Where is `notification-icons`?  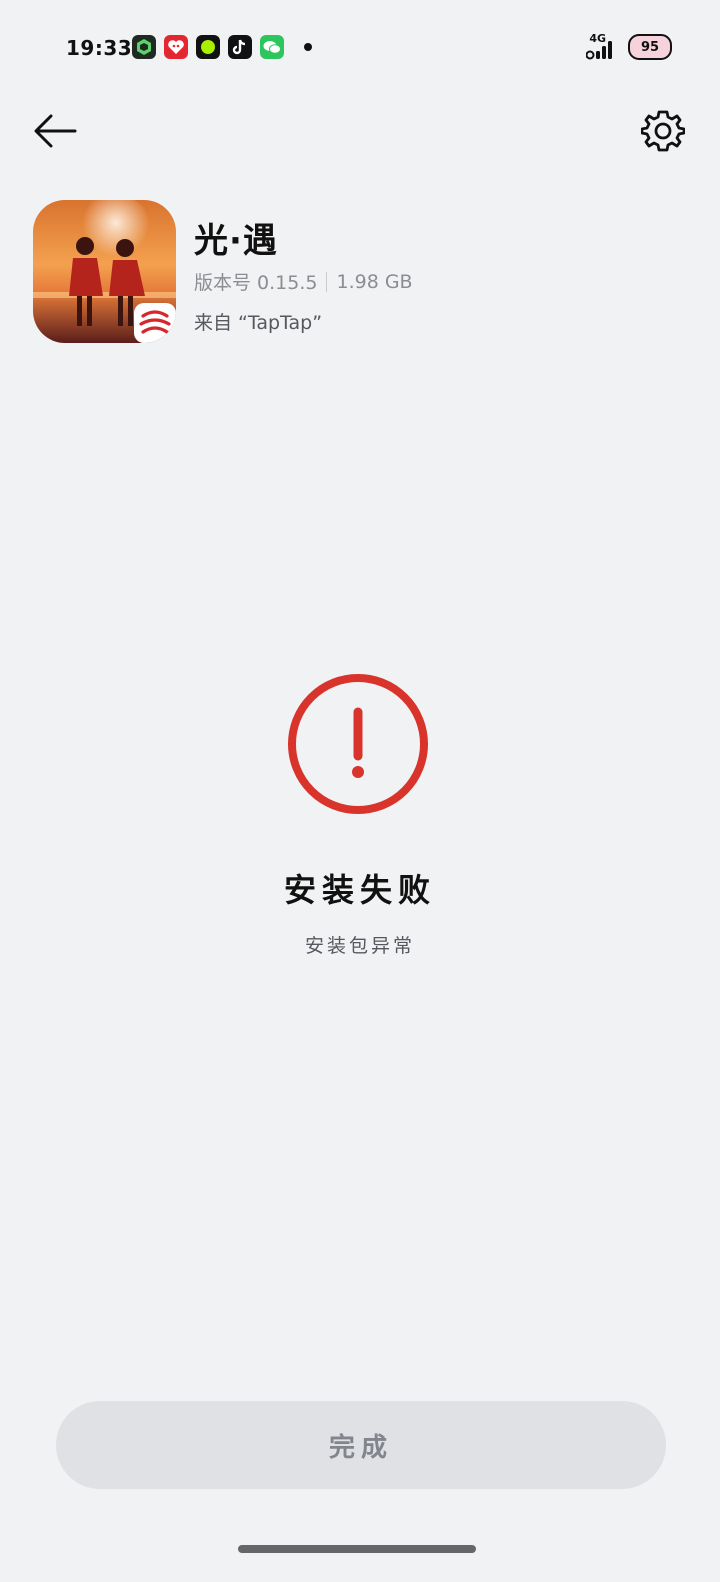 notification-icons is located at coordinates (222, 47).